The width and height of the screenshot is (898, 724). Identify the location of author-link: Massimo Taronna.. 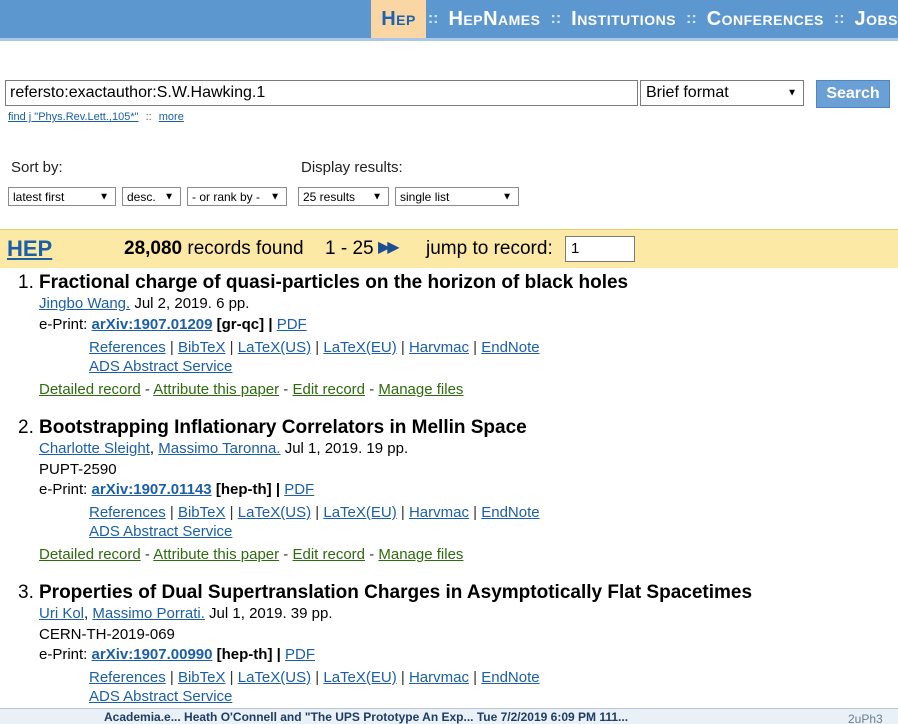
(219, 448).